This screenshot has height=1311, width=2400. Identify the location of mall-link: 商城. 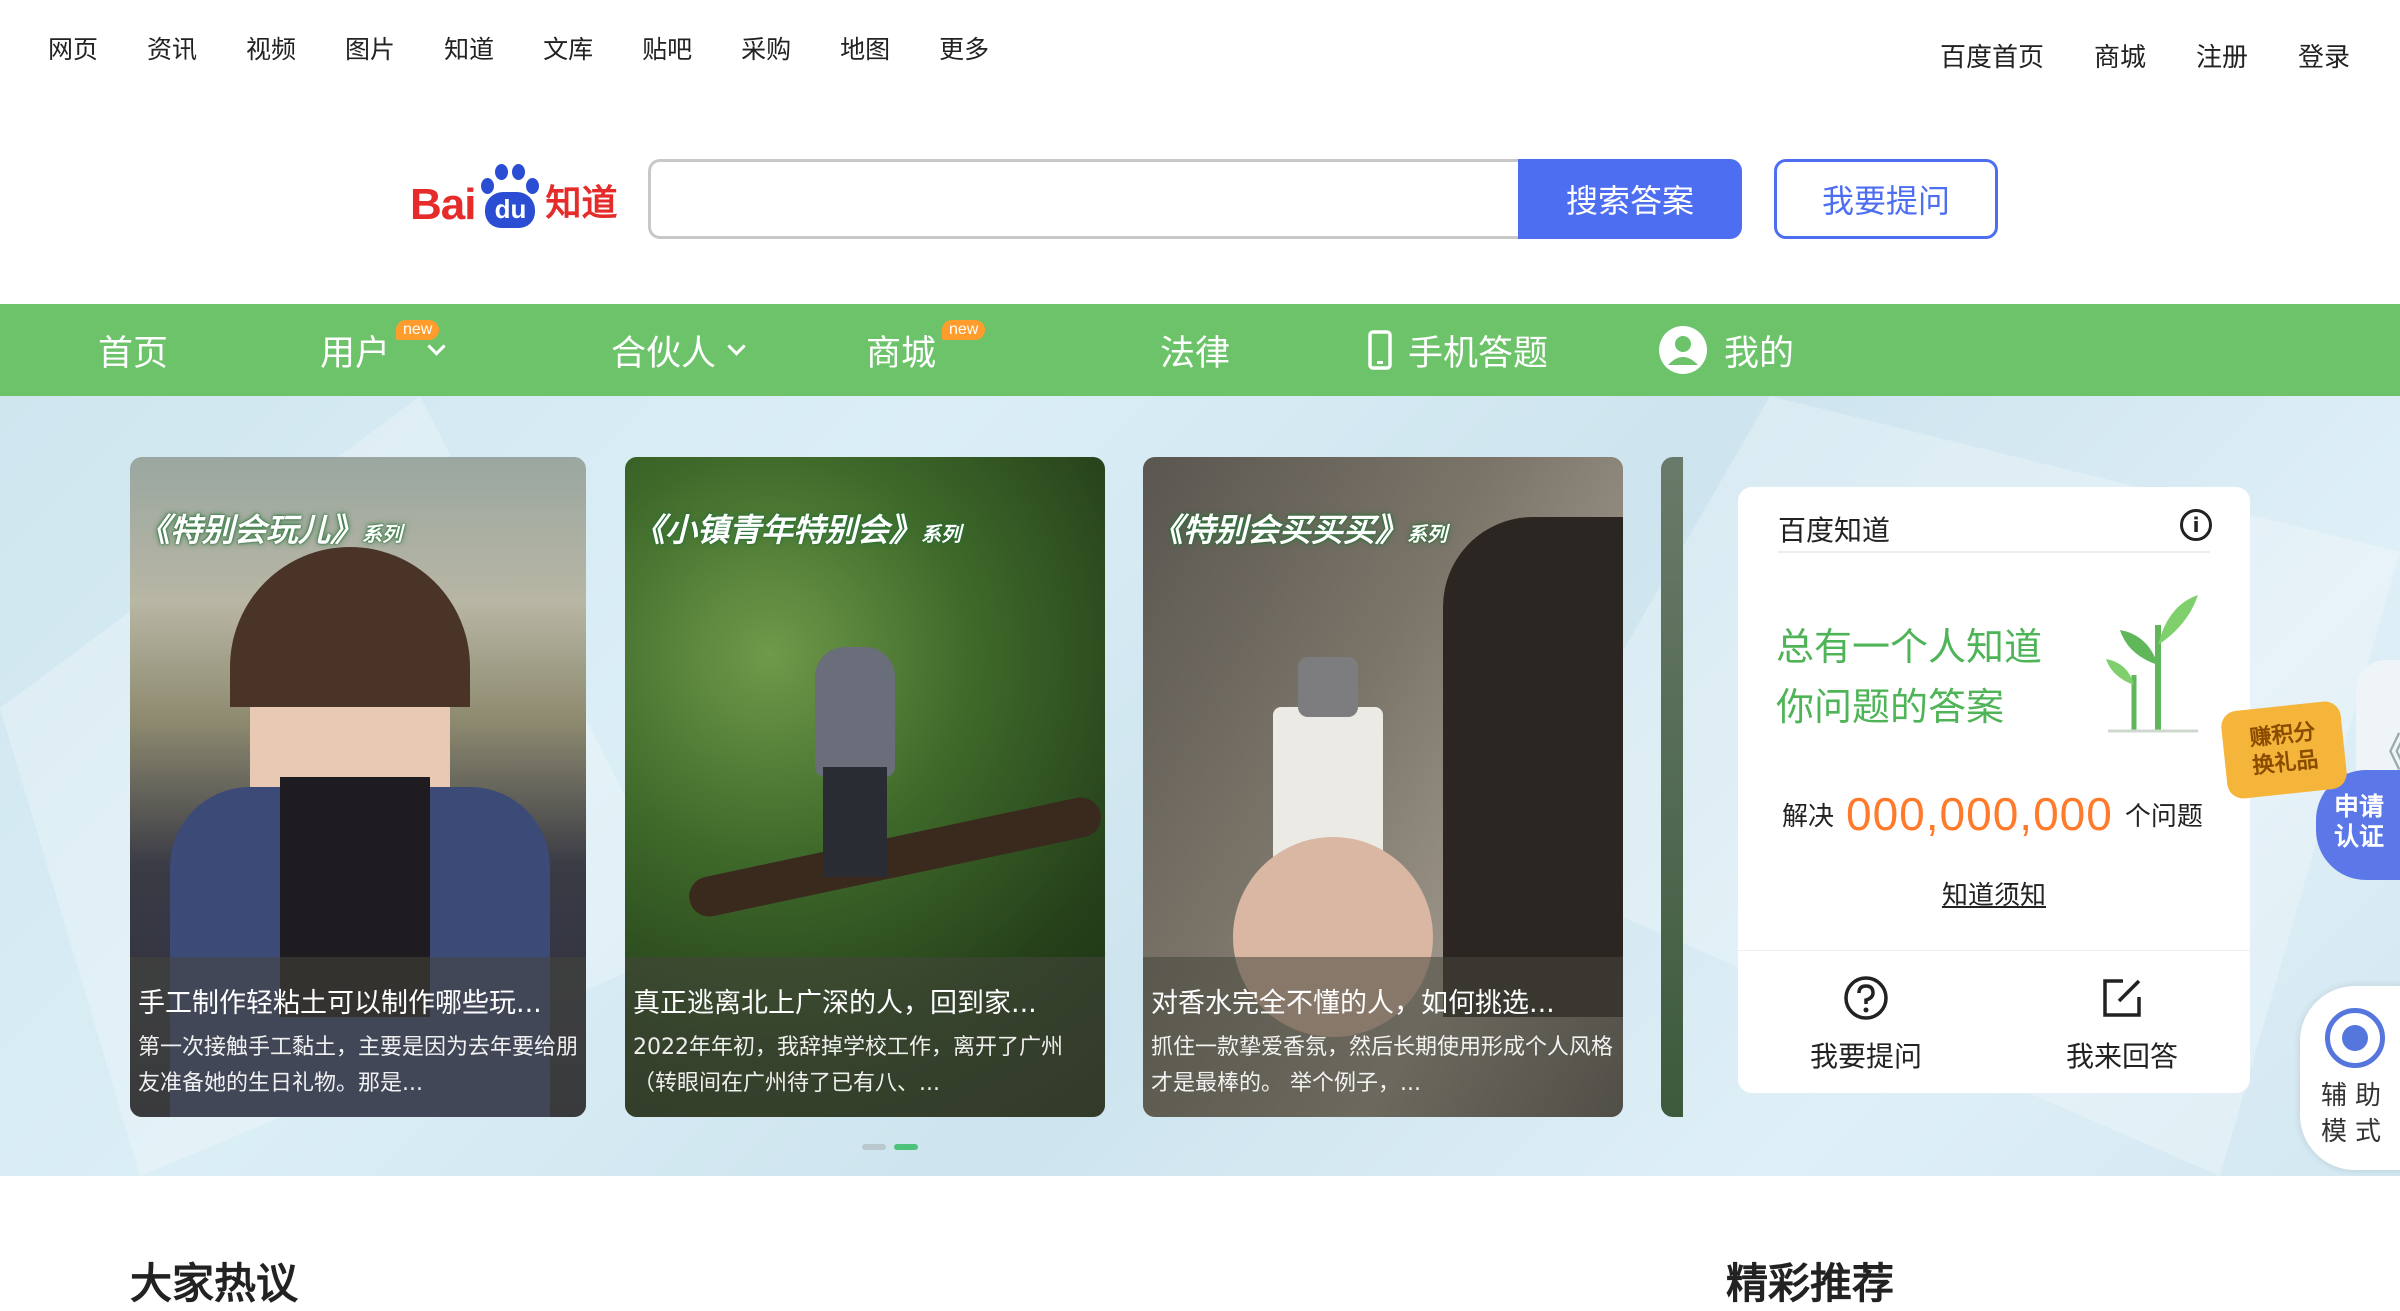
(2120, 55).